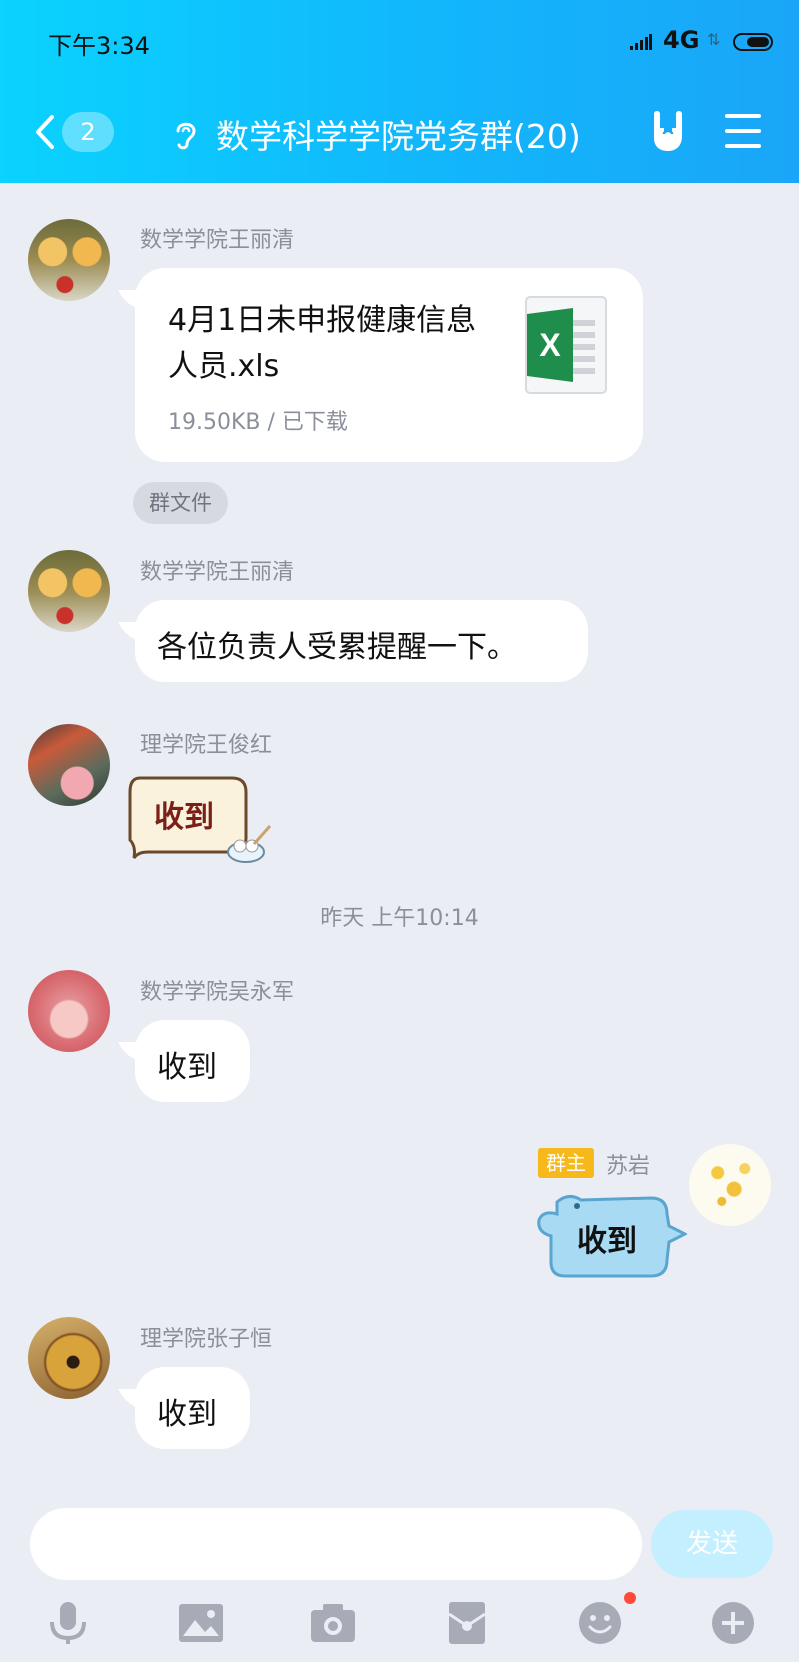 Image resolution: width=799 pixels, height=1662 pixels. I want to click on sender-name: 数学学院吴永军, so click(217, 992).